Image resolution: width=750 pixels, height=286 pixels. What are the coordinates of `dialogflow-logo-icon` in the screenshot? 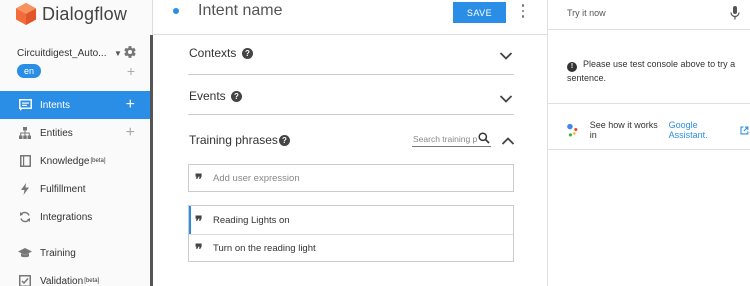 It's located at (26, 14).